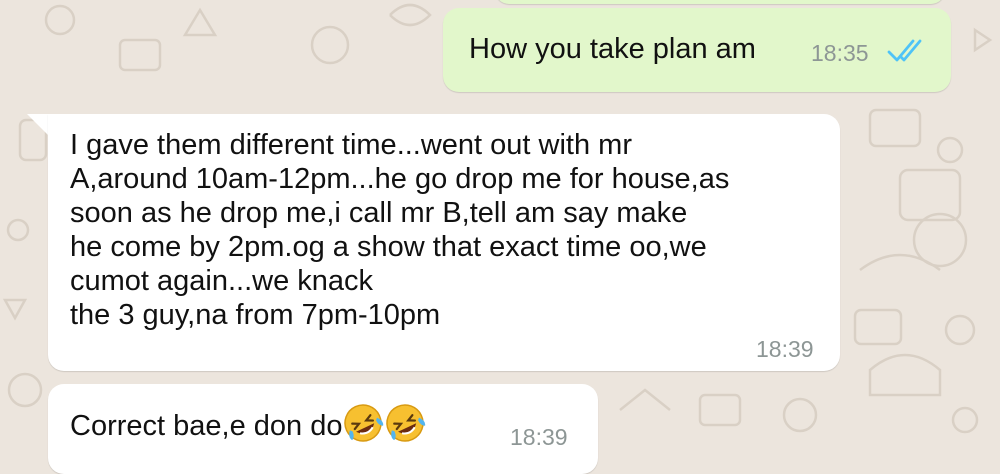  I want to click on outgoing-message-bubble: How you take plan am 18:35, so click(697, 50).